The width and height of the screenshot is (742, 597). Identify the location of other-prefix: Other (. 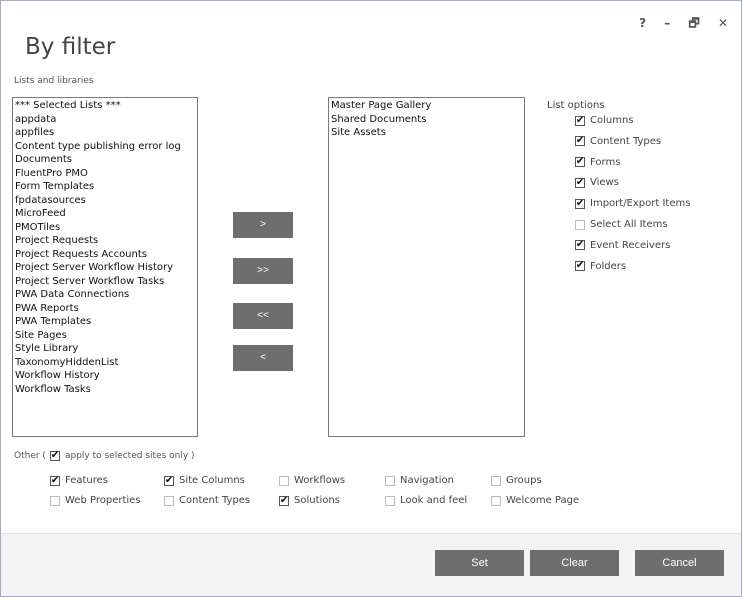
(30, 456).